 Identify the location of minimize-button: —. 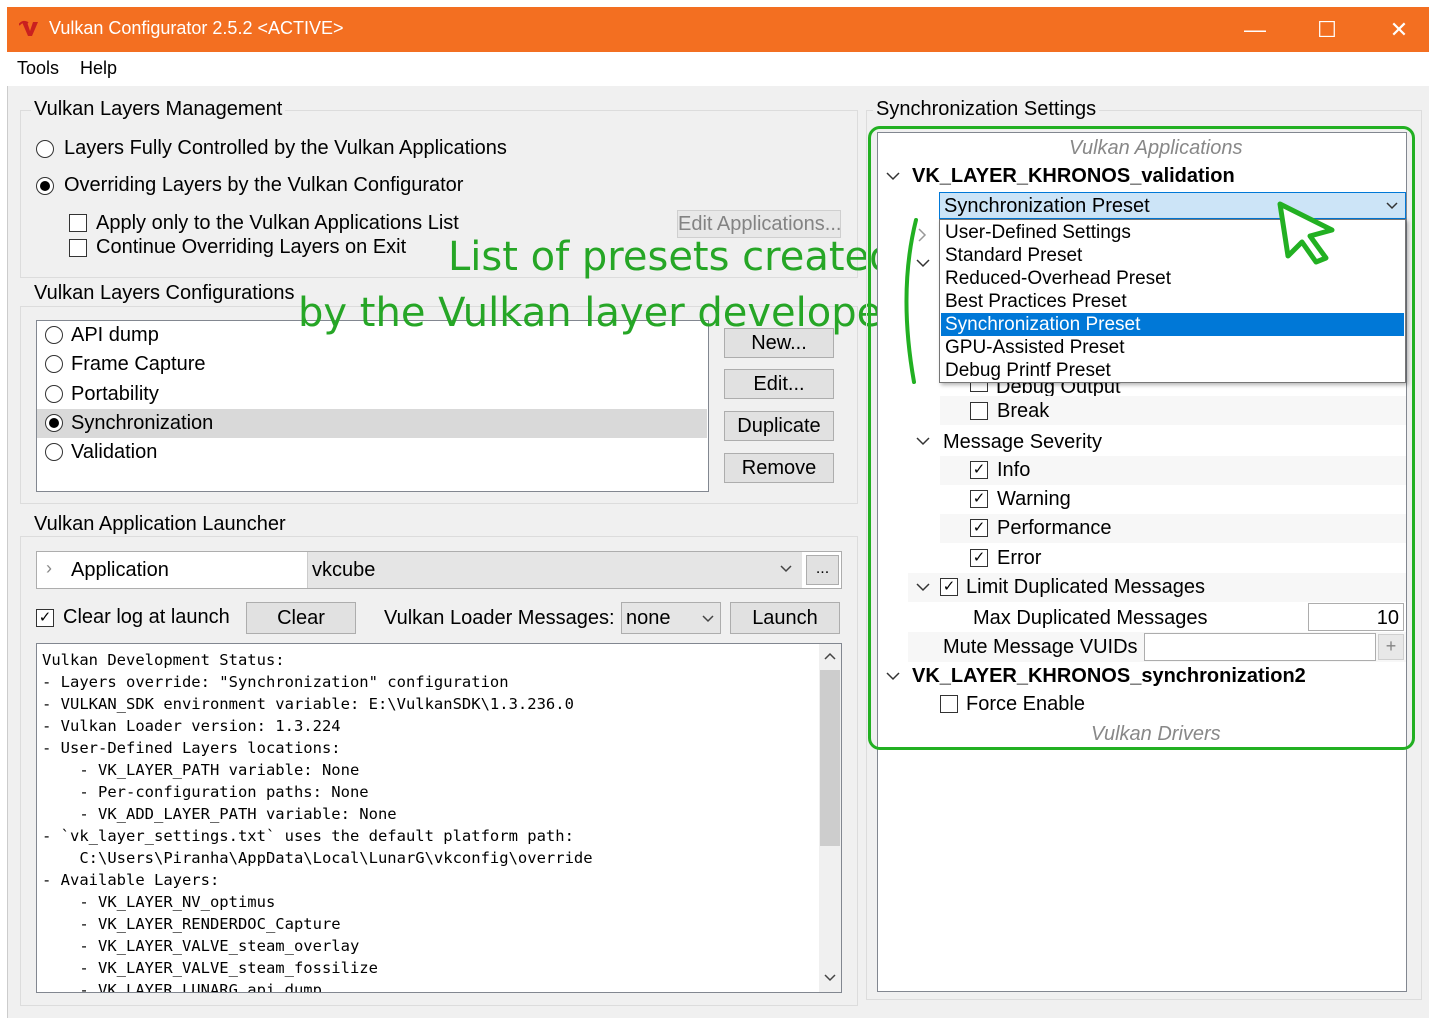
(1255, 29).